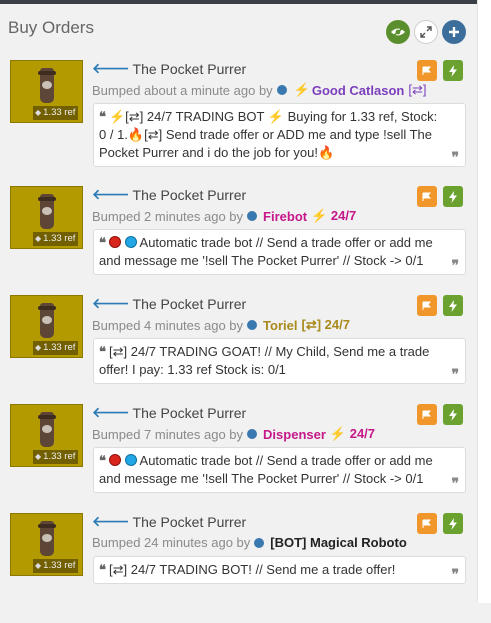 This screenshot has height=623, width=491. What do you see at coordinates (484, 301) in the screenshot?
I see `scrollbar` at bounding box center [484, 301].